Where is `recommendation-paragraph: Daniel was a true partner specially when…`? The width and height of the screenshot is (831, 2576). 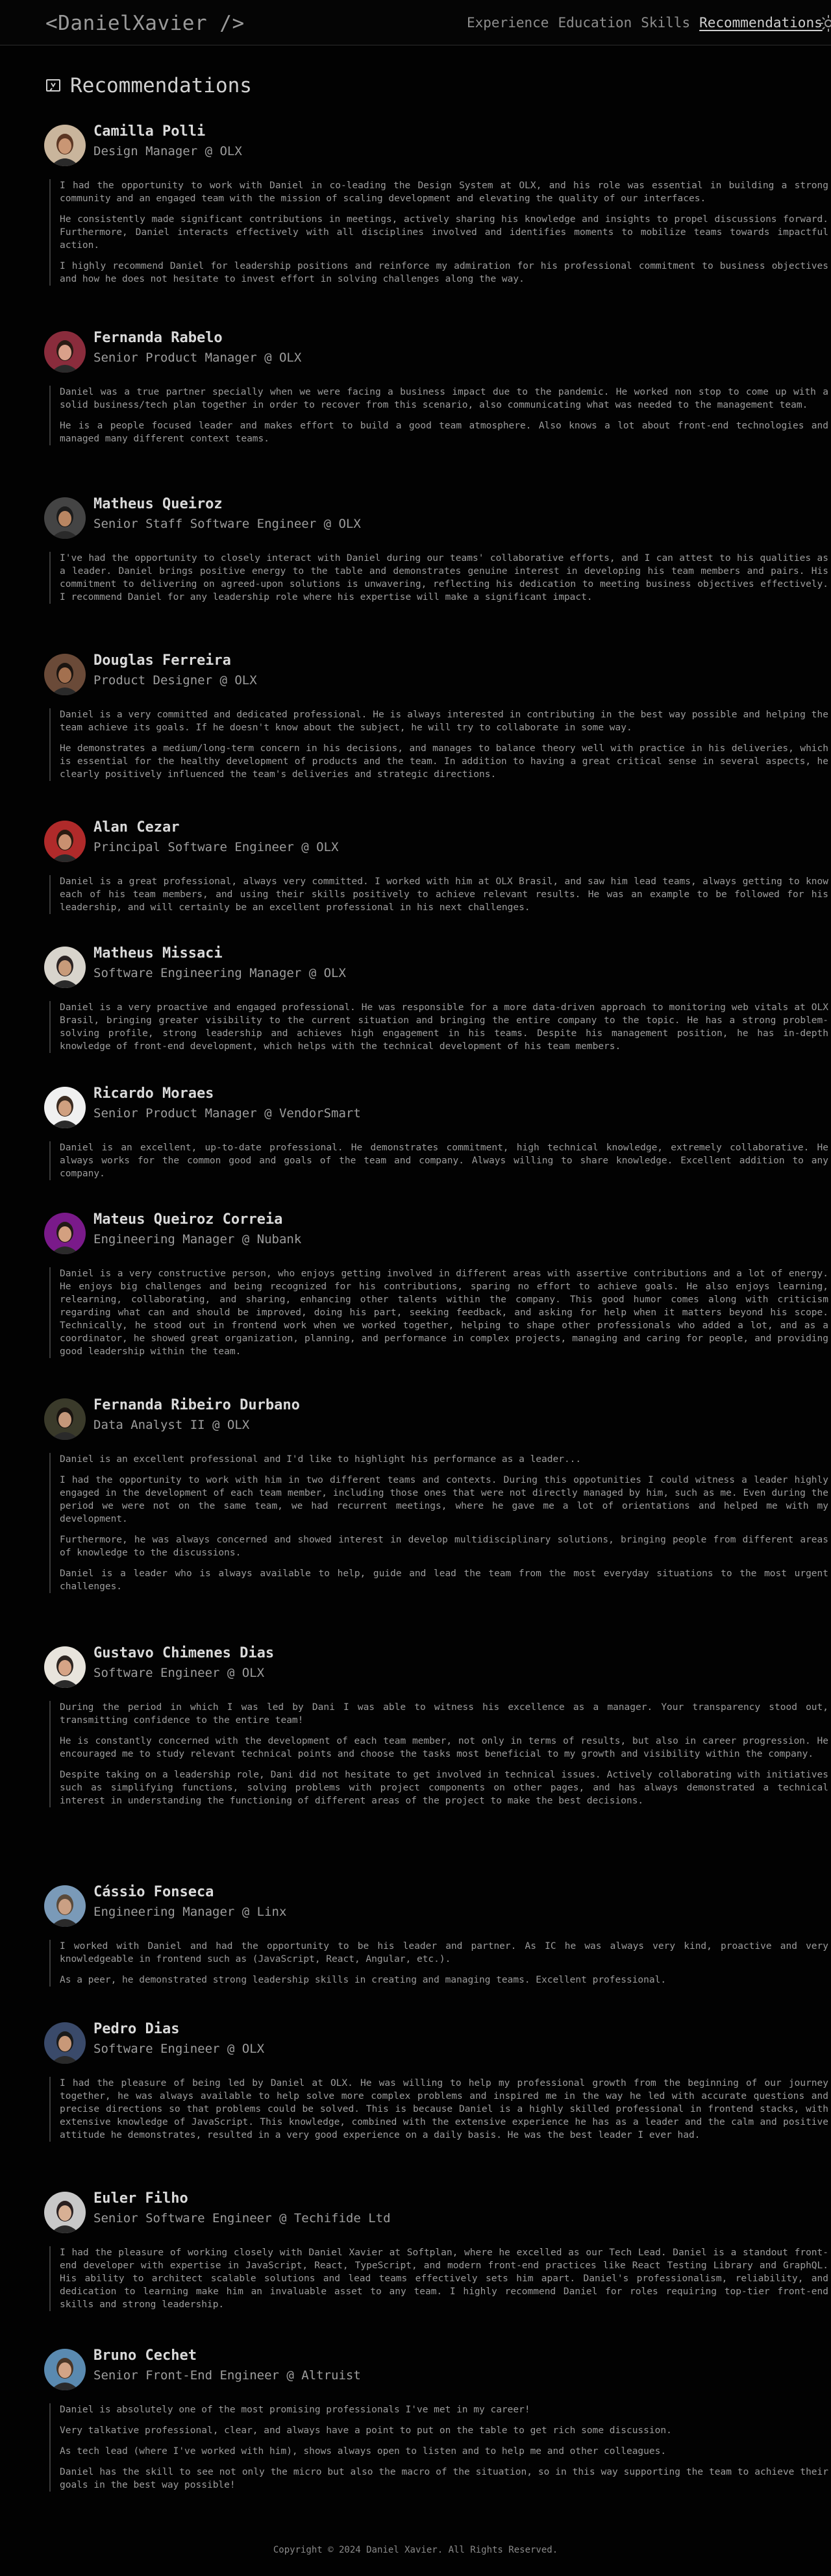 recommendation-paragraph: Daniel was a true partner specially when… is located at coordinates (444, 398).